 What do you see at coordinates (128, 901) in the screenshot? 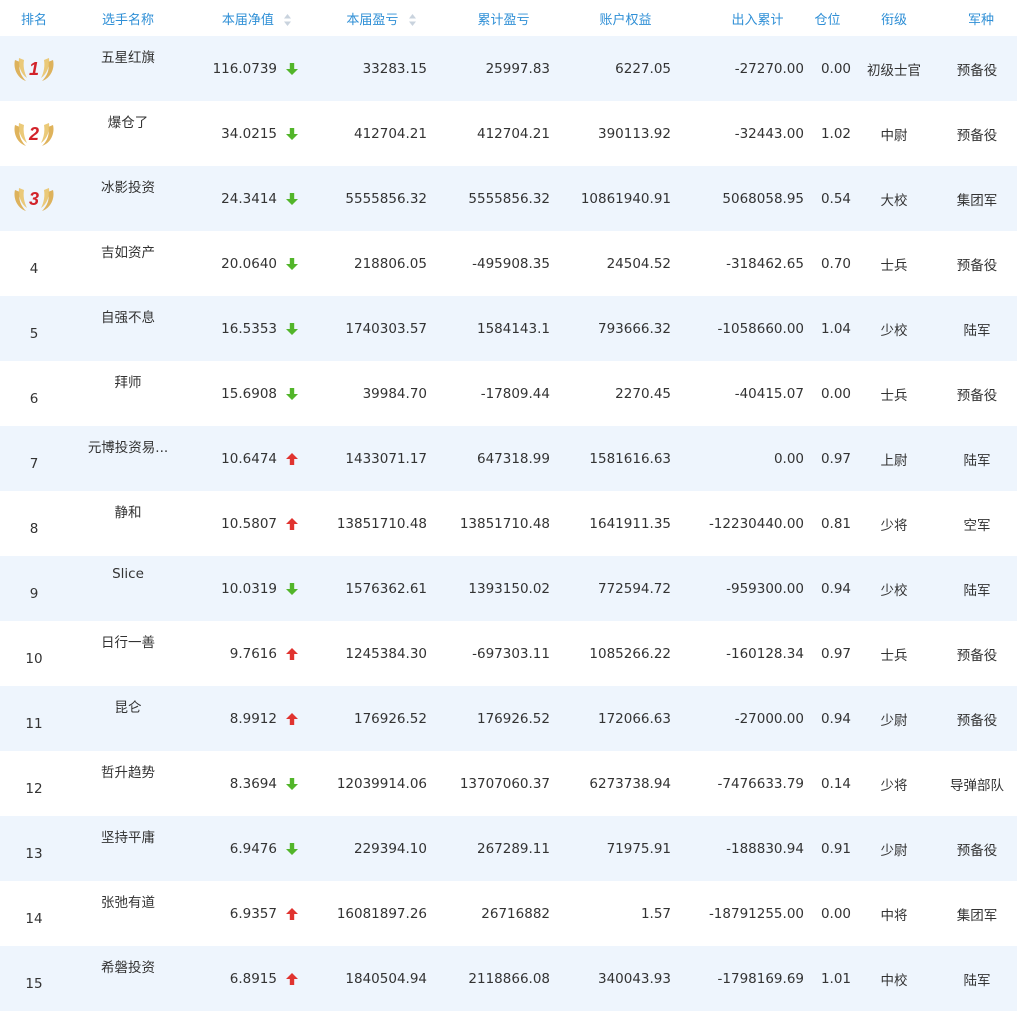
I see `player-name: 张弛有道` at bounding box center [128, 901].